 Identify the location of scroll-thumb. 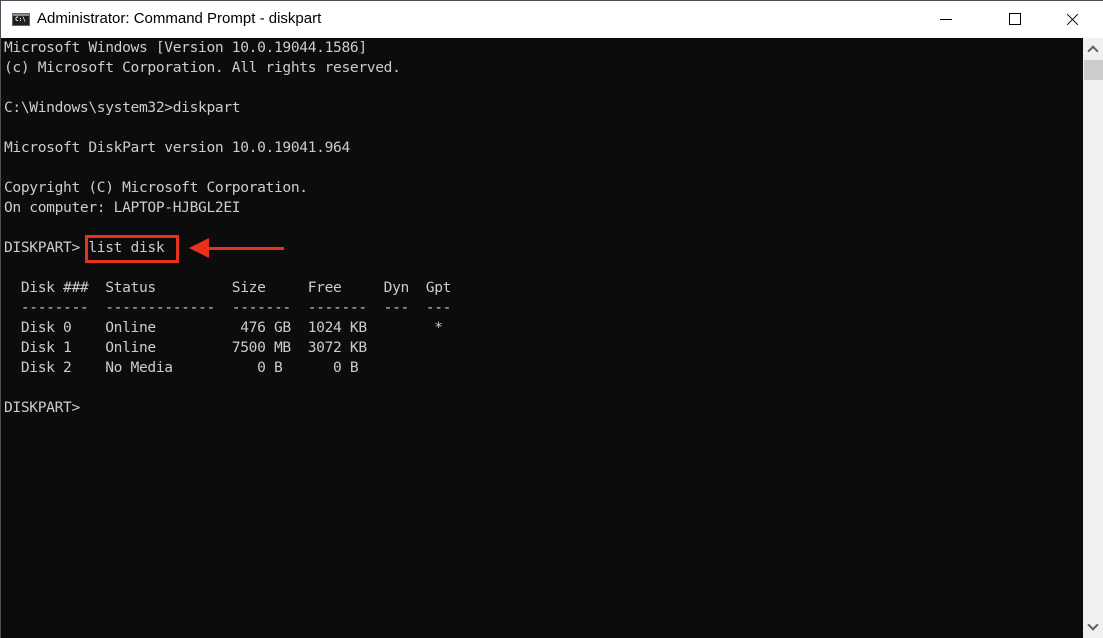
(1093, 70).